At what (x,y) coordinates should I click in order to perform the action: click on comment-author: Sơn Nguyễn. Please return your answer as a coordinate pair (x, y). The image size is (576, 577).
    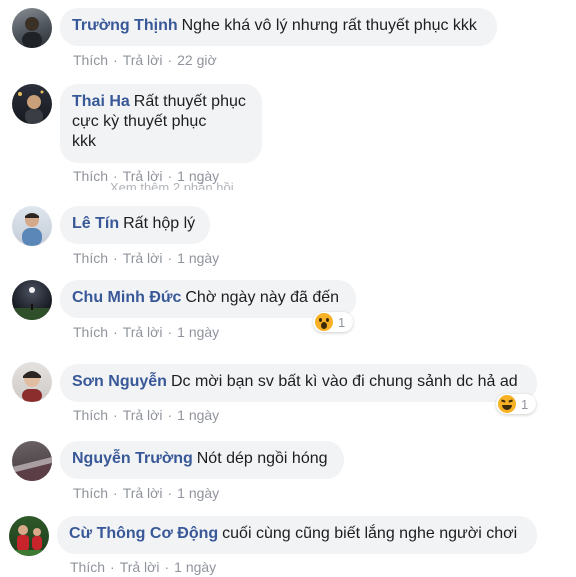
    Looking at the image, I should click on (119, 381).